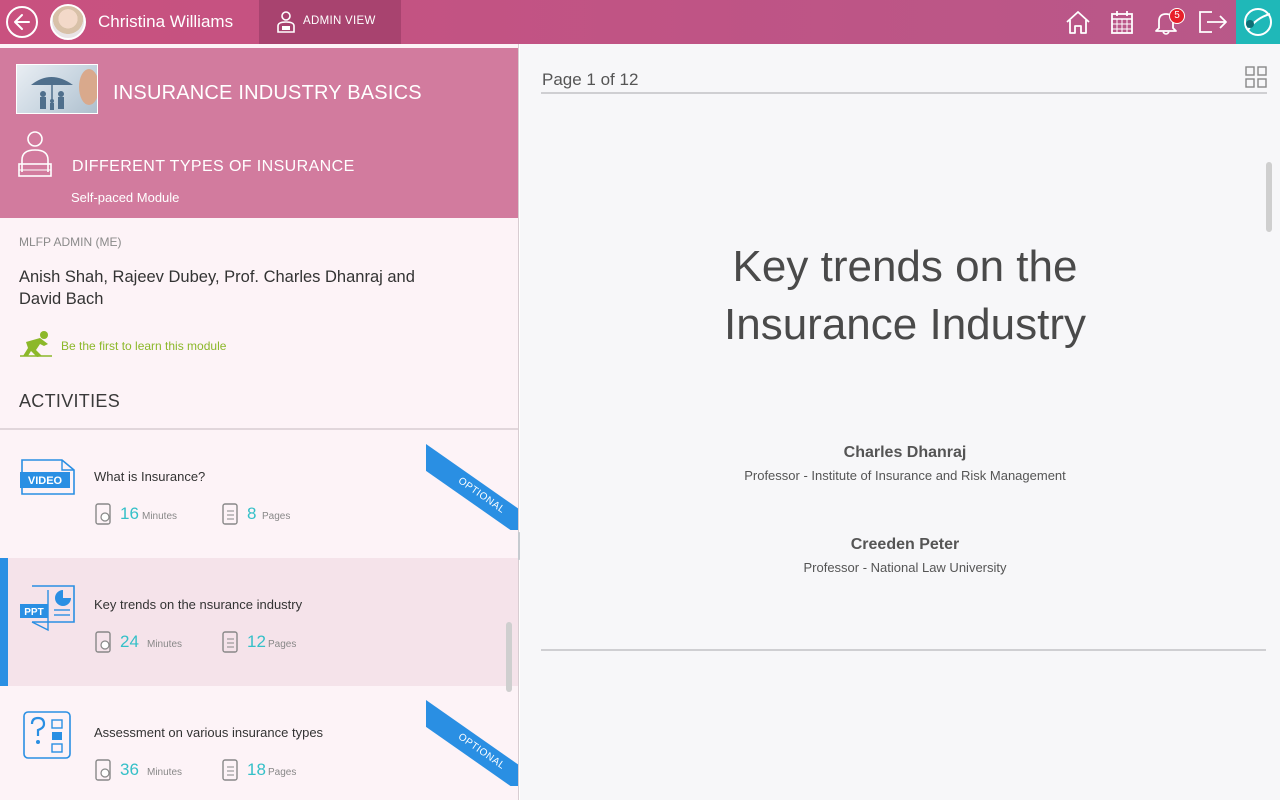 This screenshot has width=1280, height=800. Describe the element at coordinates (47, 735) in the screenshot. I see `assessment-icon` at that location.